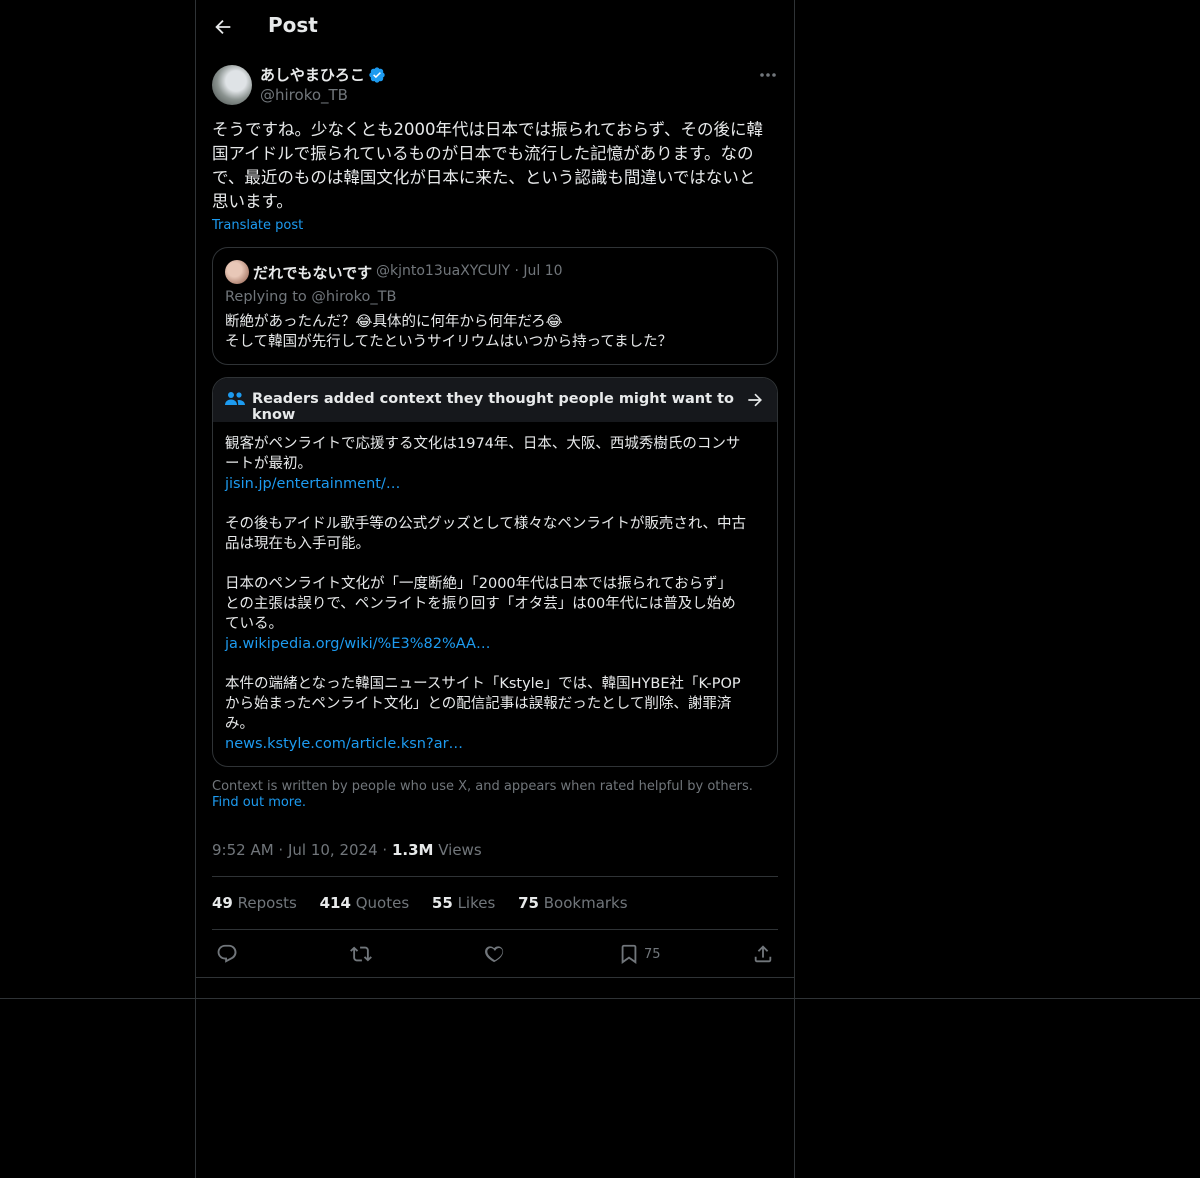 The width and height of the screenshot is (1200, 1178). Describe the element at coordinates (412, 850) in the screenshot. I see `views-count: 1.3M` at that location.